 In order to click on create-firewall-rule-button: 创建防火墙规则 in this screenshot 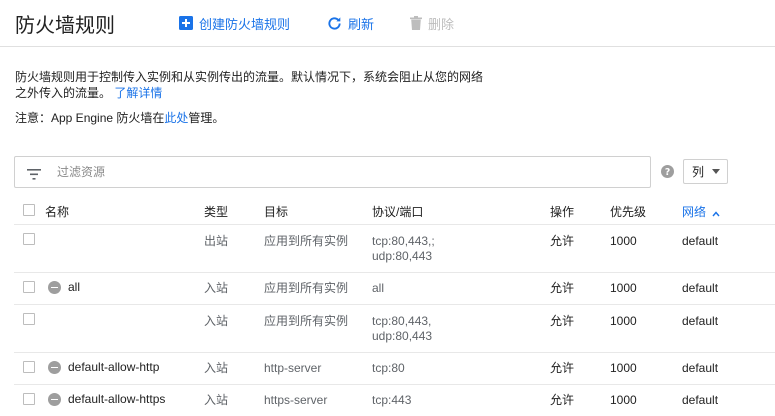, I will do `click(234, 23)`.